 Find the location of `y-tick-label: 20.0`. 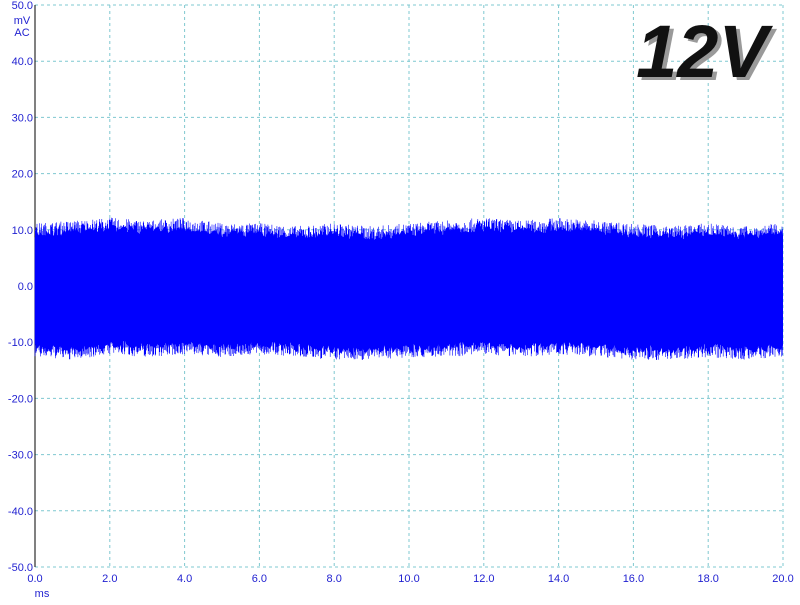

y-tick-label: 20.0 is located at coordinates (22, 175).